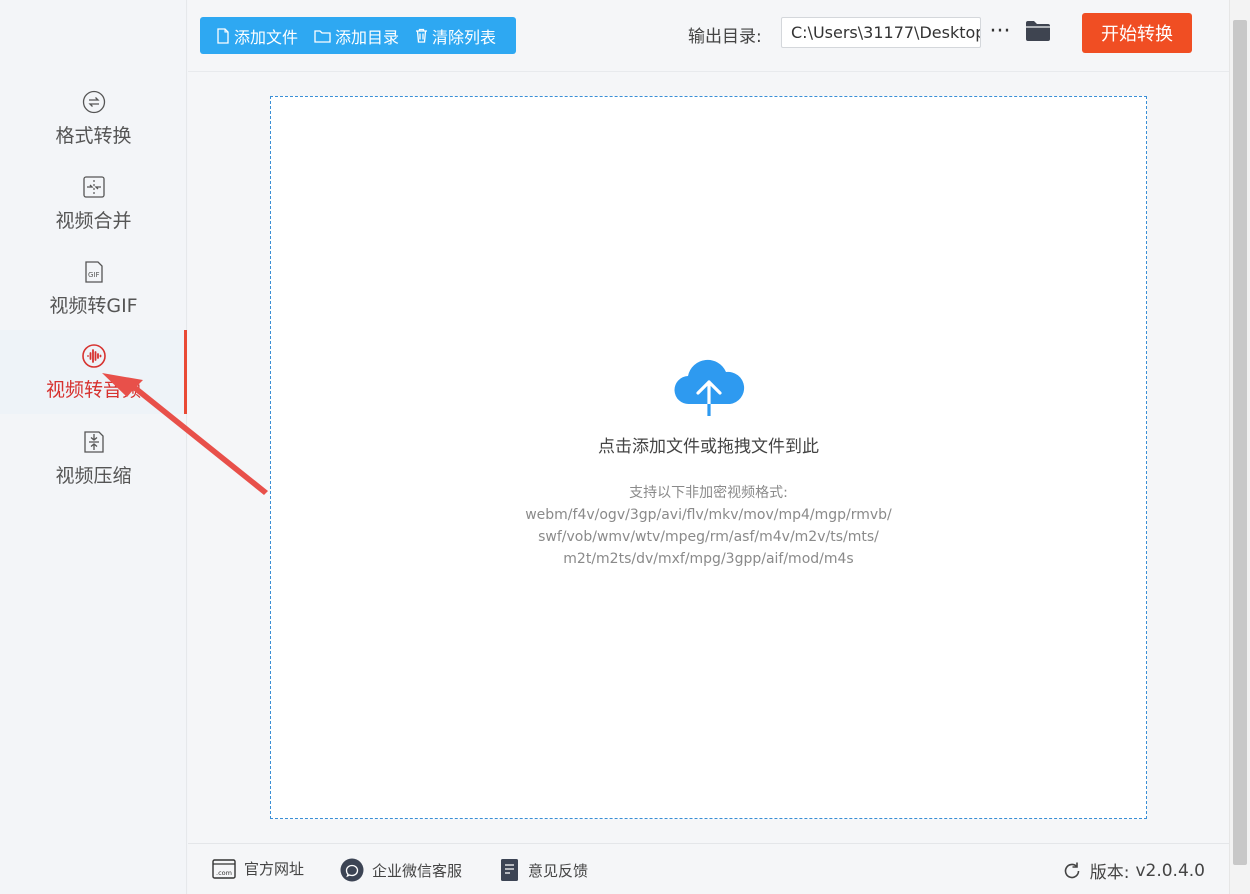  What do you see at coordinates (725, 37) in the screenshot?
I see `output-dir-label: 输出目录:` at bounding box center [725, 37].